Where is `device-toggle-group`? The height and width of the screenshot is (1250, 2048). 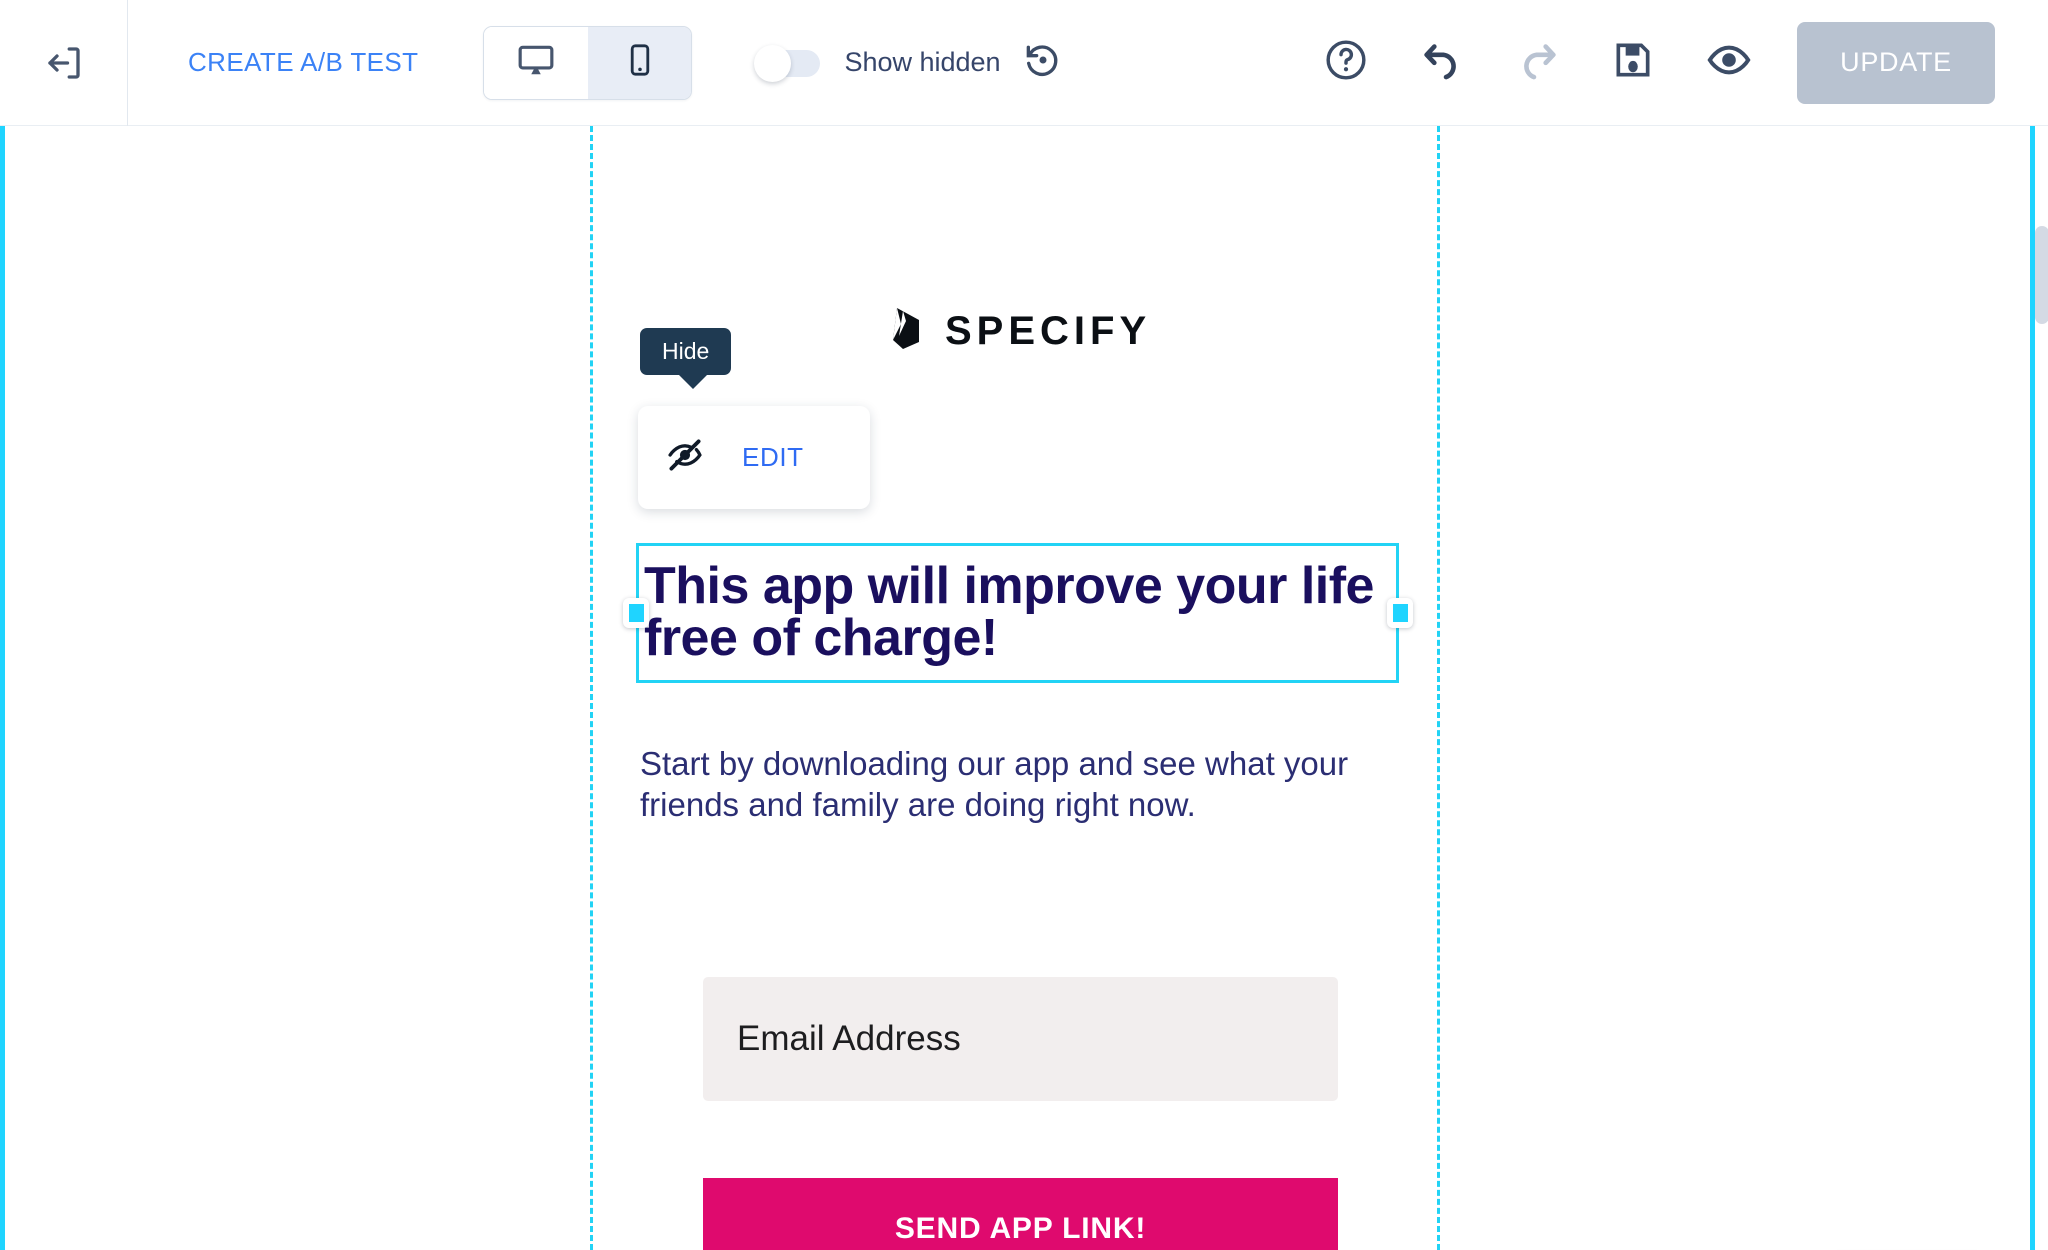 device-toggle-group is located at coordinates (588, 62).